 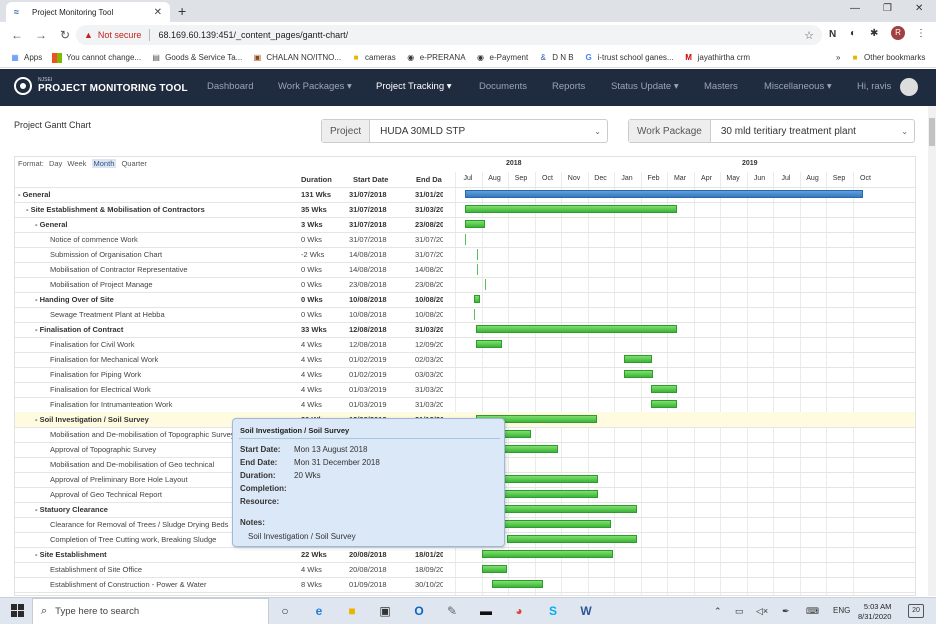 What do you see at coordinates (503, 86) in the screenshot?
I see `nav-documents: Documents` at bounding box center [503, 86].